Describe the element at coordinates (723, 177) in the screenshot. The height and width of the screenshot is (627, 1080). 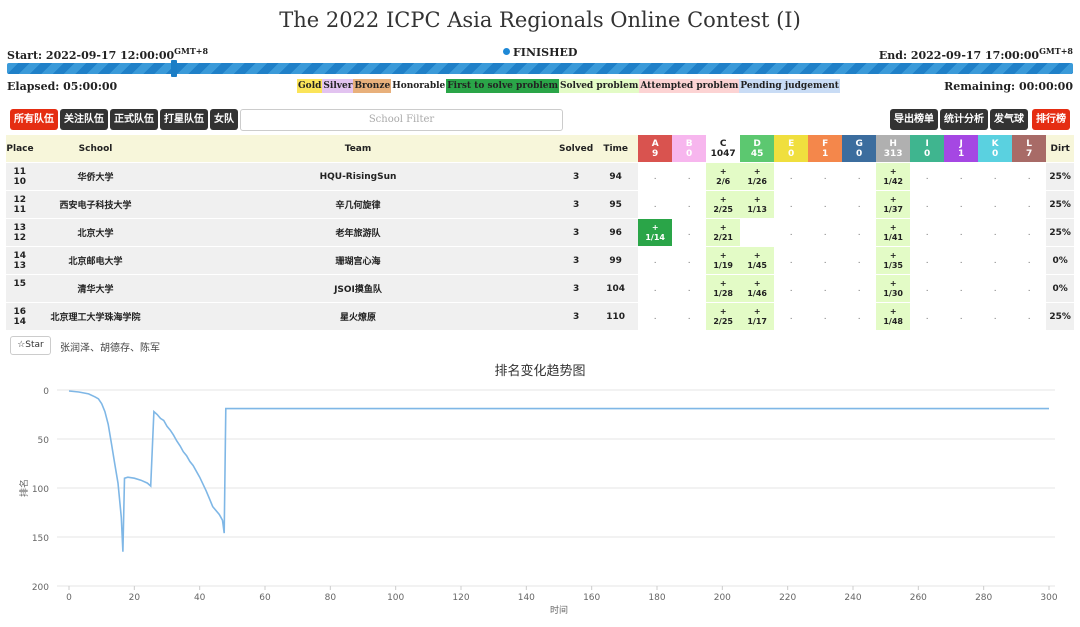
I see `problem-cell: +2/6` at that location.